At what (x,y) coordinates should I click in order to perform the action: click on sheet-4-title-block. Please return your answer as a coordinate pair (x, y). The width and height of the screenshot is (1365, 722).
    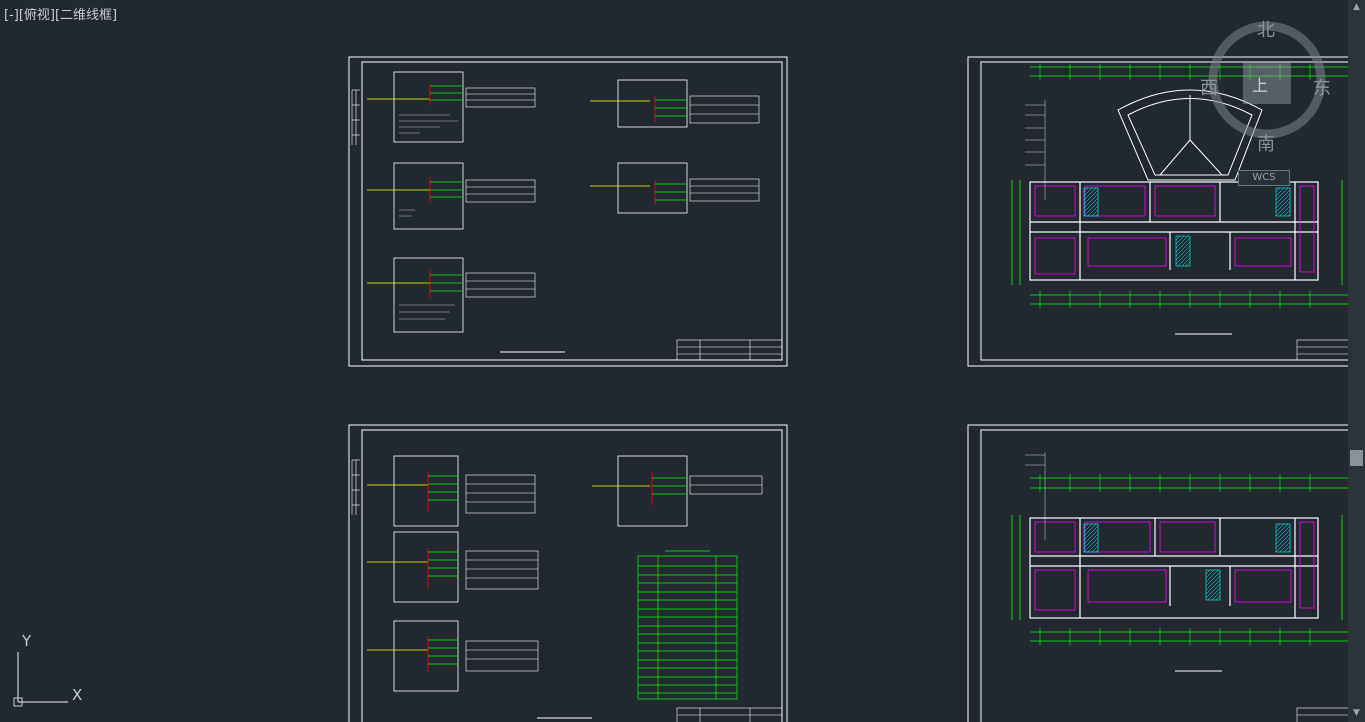
    Looking at the image, I should click on (1322, 714).